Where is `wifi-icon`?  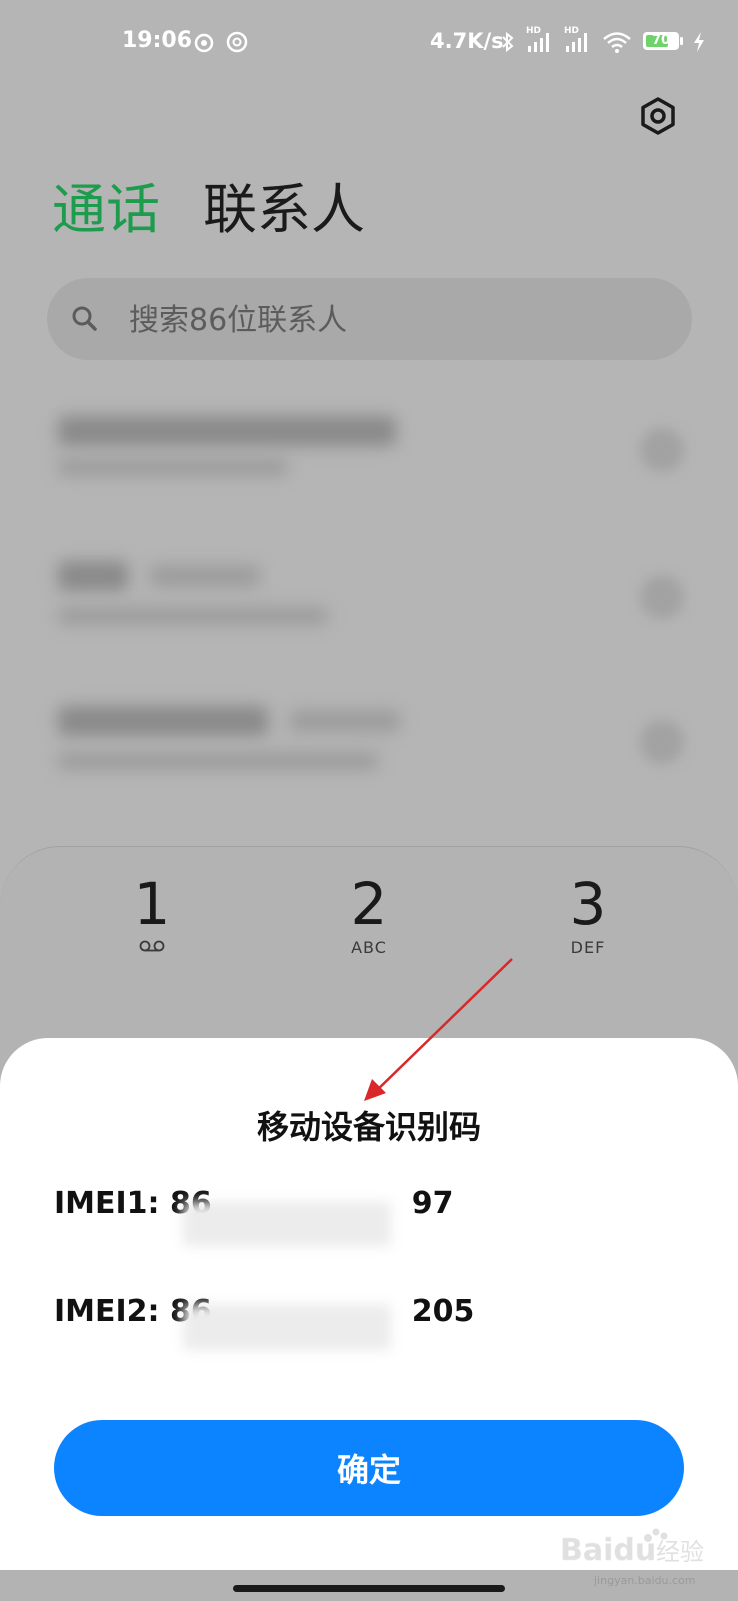 wifi-icon is located at coordinates (617, 42).